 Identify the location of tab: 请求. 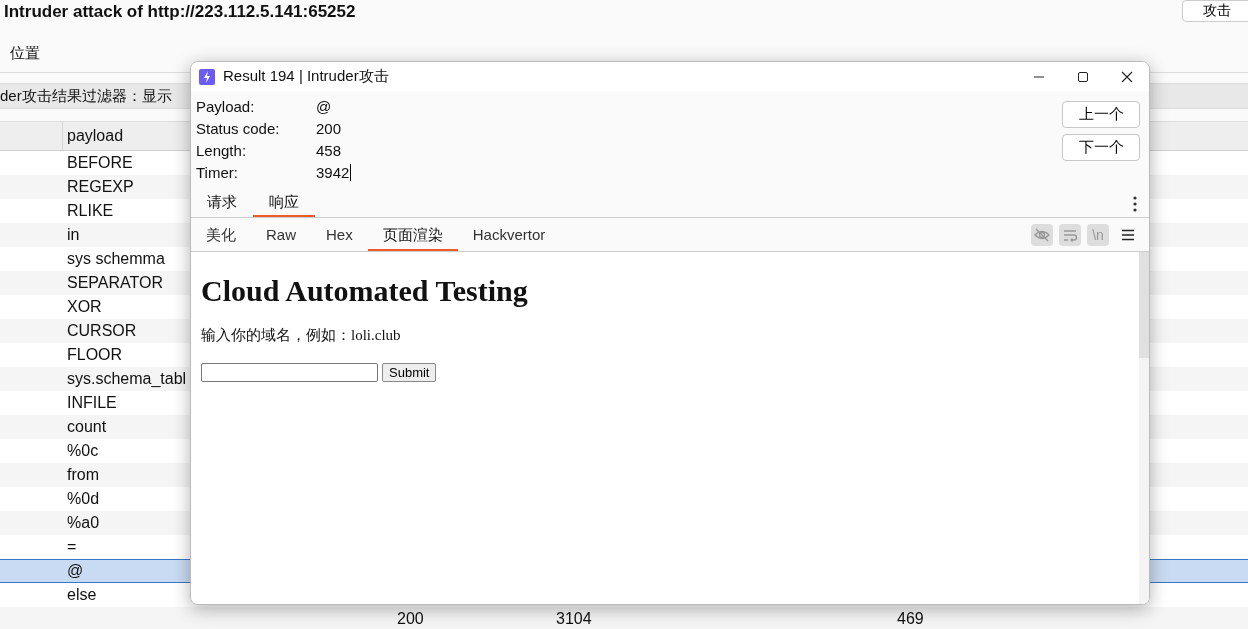
(222, 204).